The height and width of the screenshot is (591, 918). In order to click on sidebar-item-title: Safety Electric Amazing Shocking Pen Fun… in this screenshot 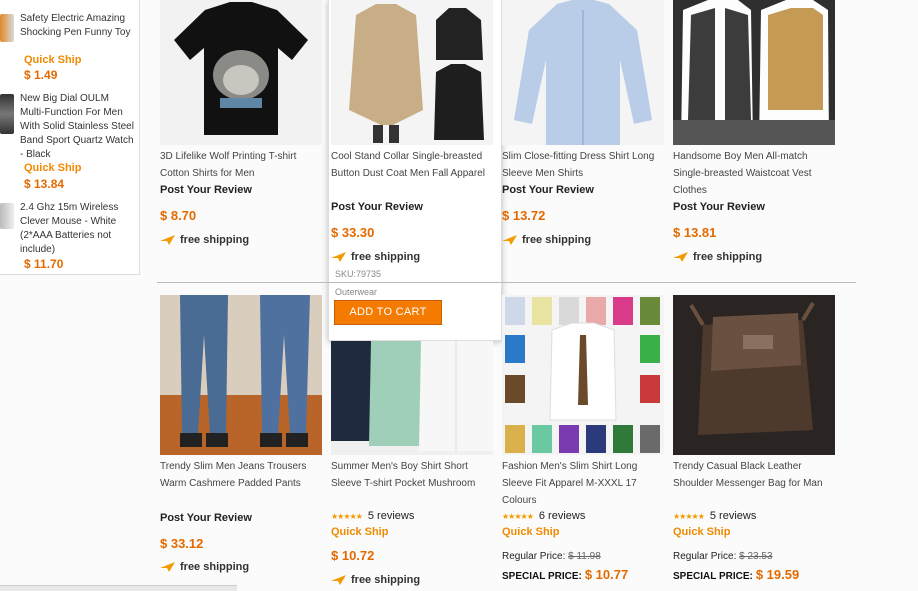, I will do `click(78, 26)`.